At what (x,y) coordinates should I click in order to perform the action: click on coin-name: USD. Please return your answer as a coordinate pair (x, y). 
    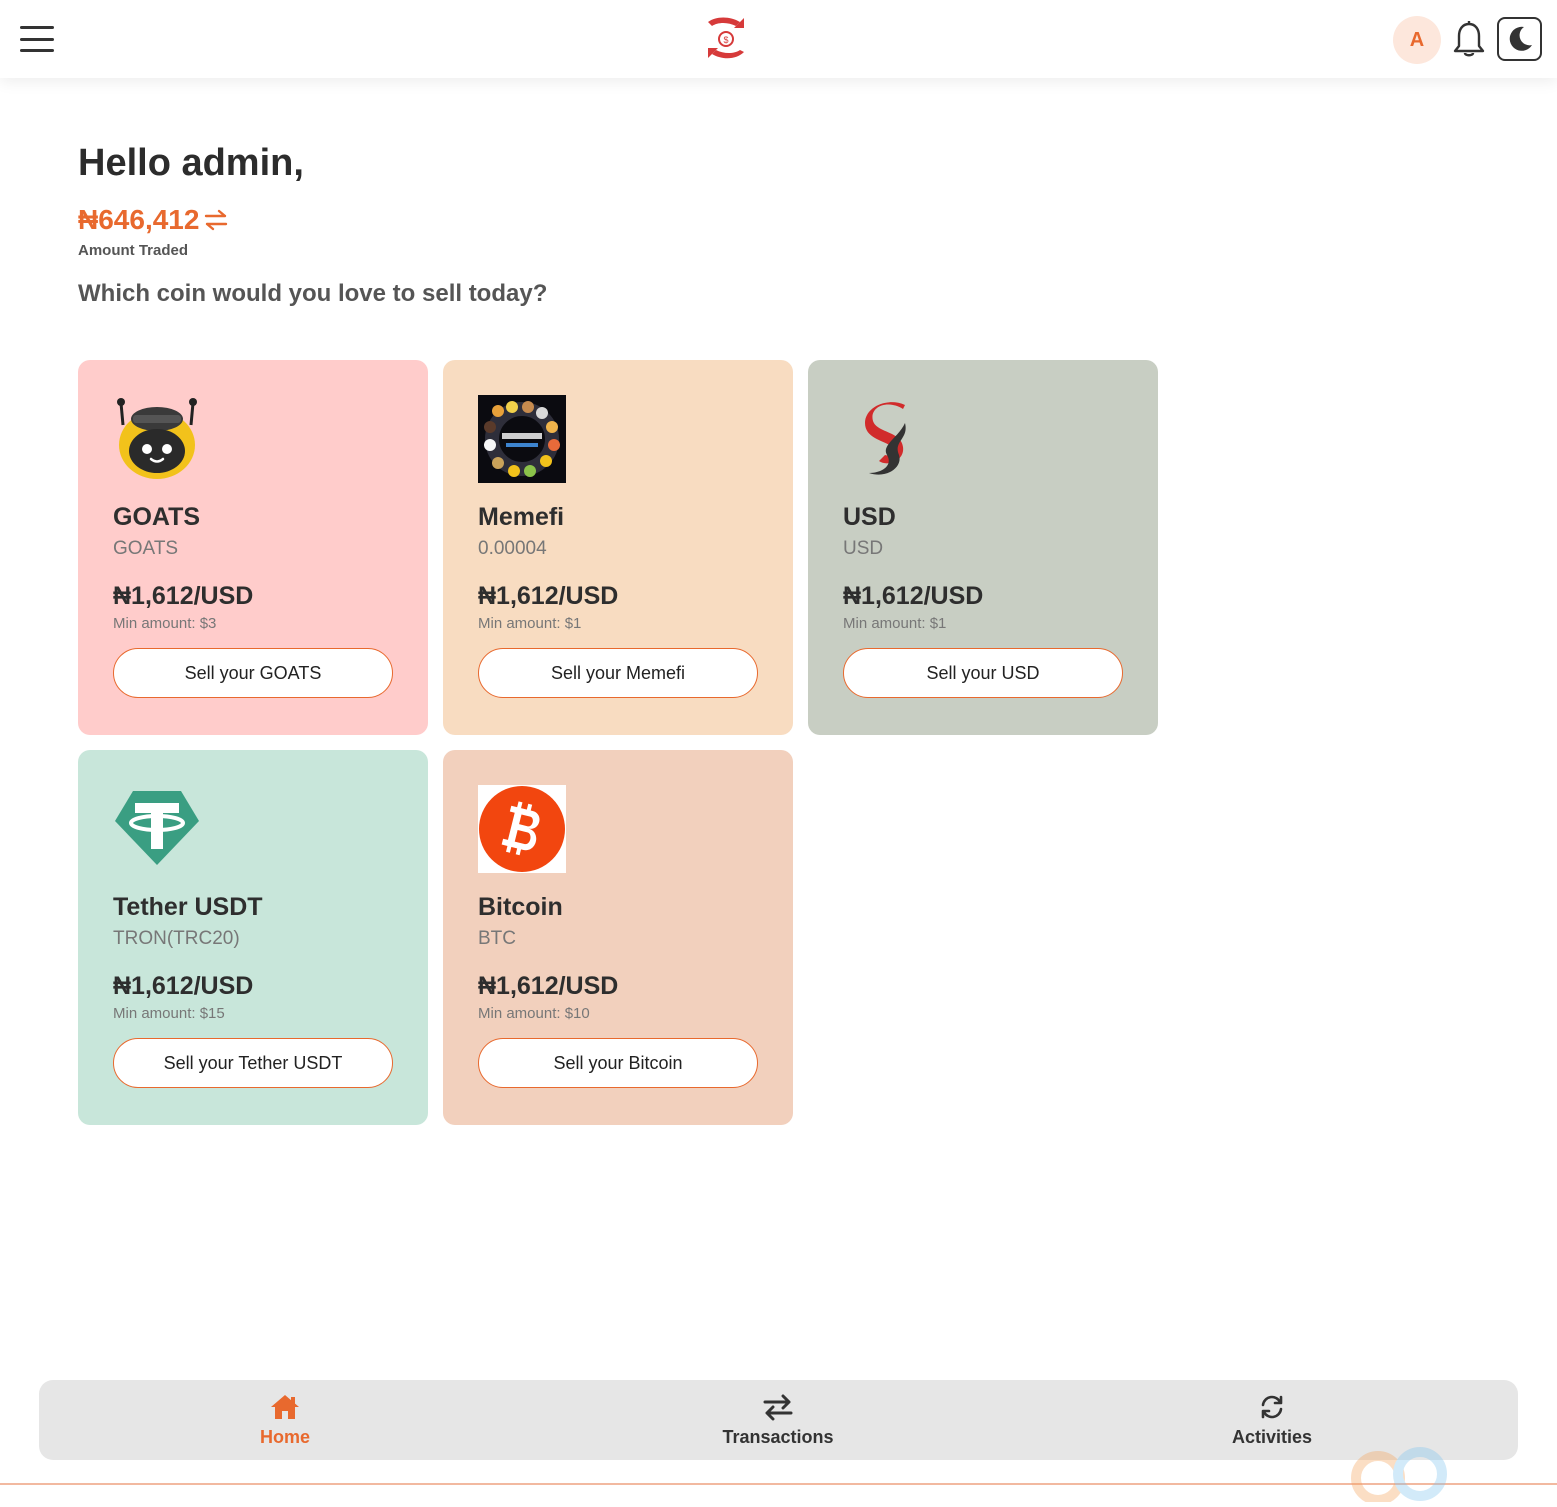
    Looking at the image, I should click on (869, 517).